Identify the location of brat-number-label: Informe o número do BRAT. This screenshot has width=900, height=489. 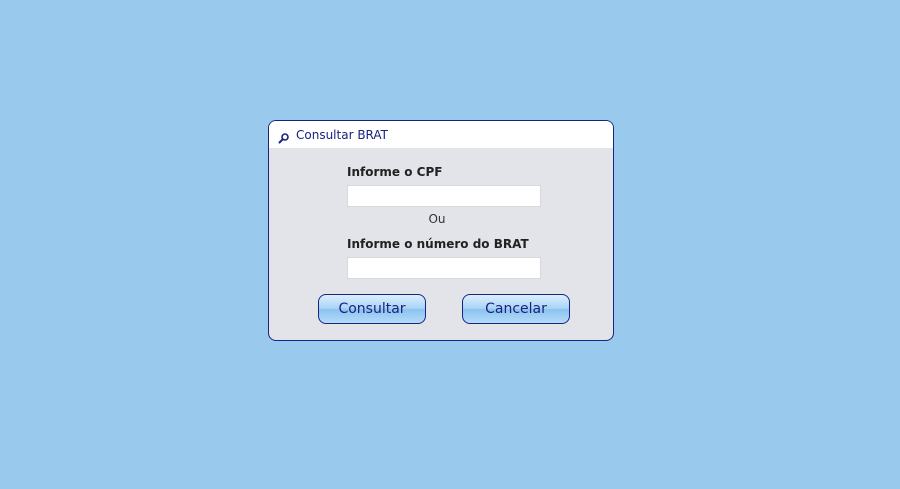
(438, 244).